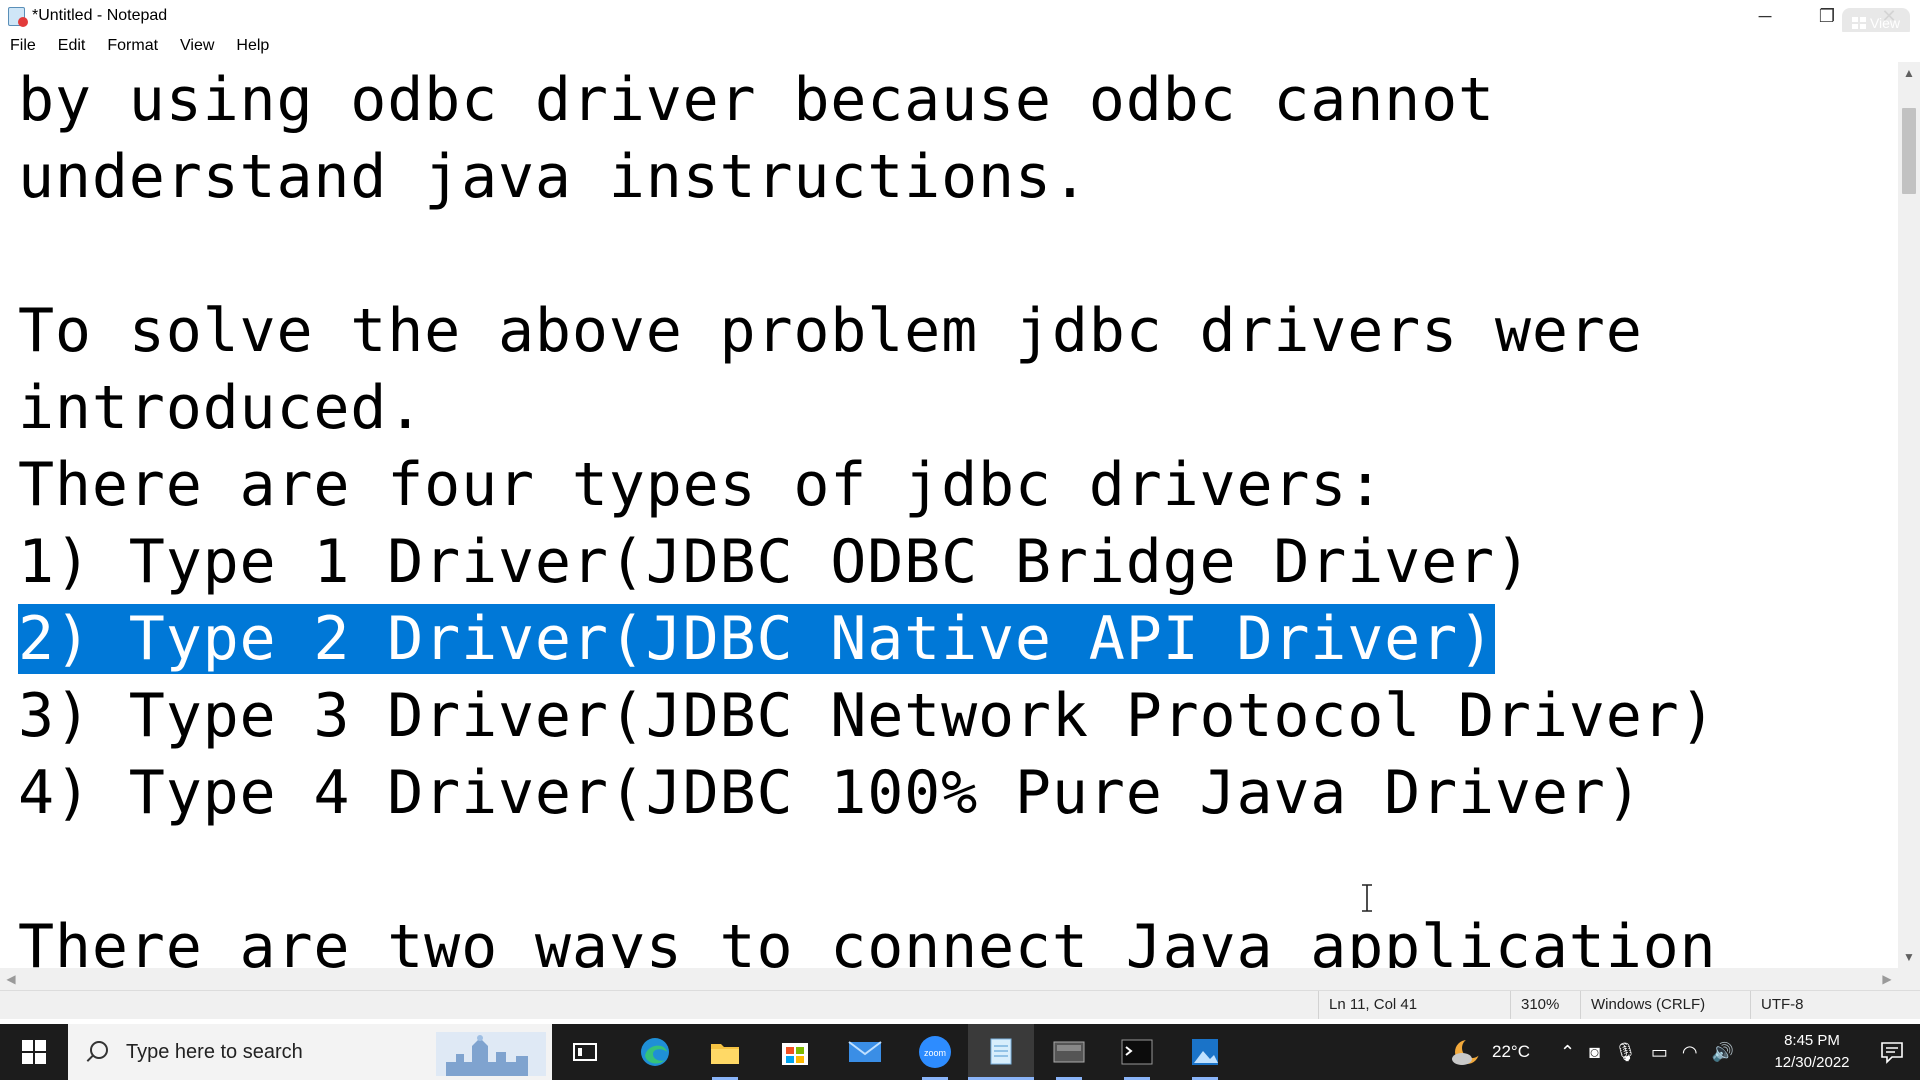 Image resolution: width=1920 pixels, height=1080 pixels. What do you see at coordinates (960, 1004) in the screenshot?
I see `status-bar: Ln 11, Col 41 310% Windows (CRLF) UTF-8` at bounding box center [960, 1004].